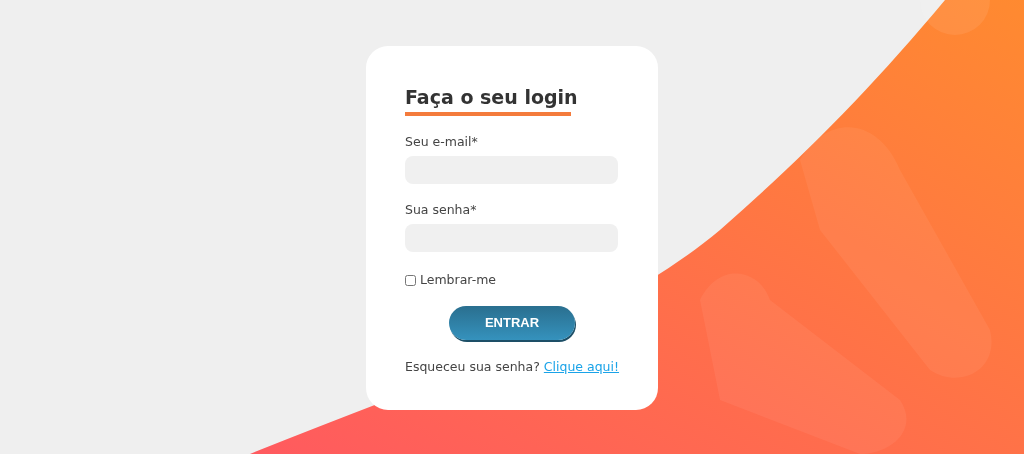  What do you see at coordinates (458, 280) in the screenshot?
I see `remember-label: Lembrar-me` at bounding box center [458, 280].